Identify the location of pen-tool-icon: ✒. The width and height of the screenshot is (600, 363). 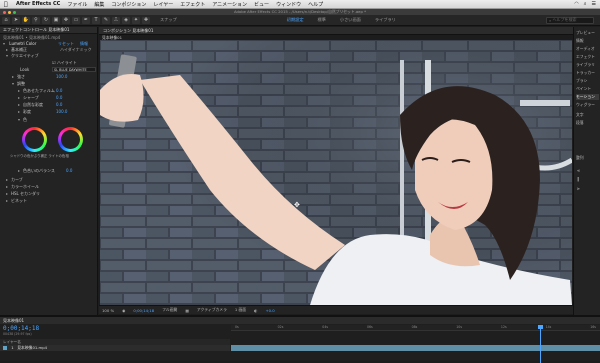
(86, 20).